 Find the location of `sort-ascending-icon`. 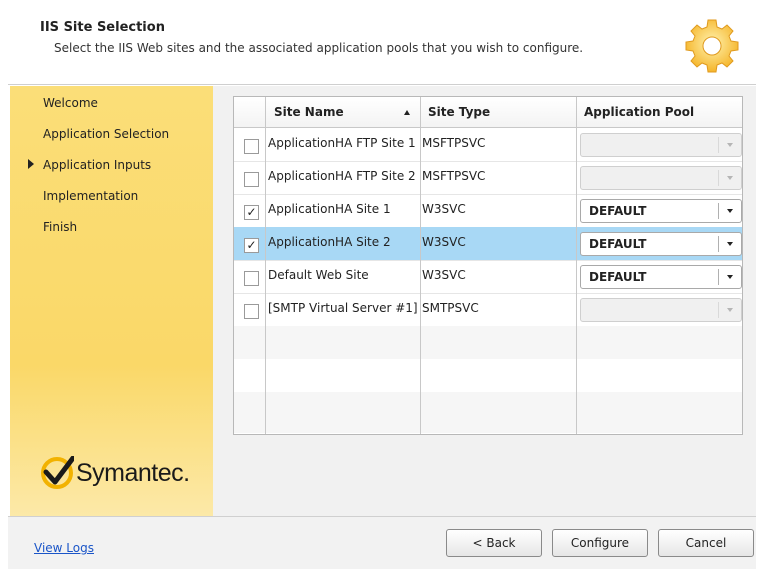

sort-ascending-icon is located at coordinates (407, 112).